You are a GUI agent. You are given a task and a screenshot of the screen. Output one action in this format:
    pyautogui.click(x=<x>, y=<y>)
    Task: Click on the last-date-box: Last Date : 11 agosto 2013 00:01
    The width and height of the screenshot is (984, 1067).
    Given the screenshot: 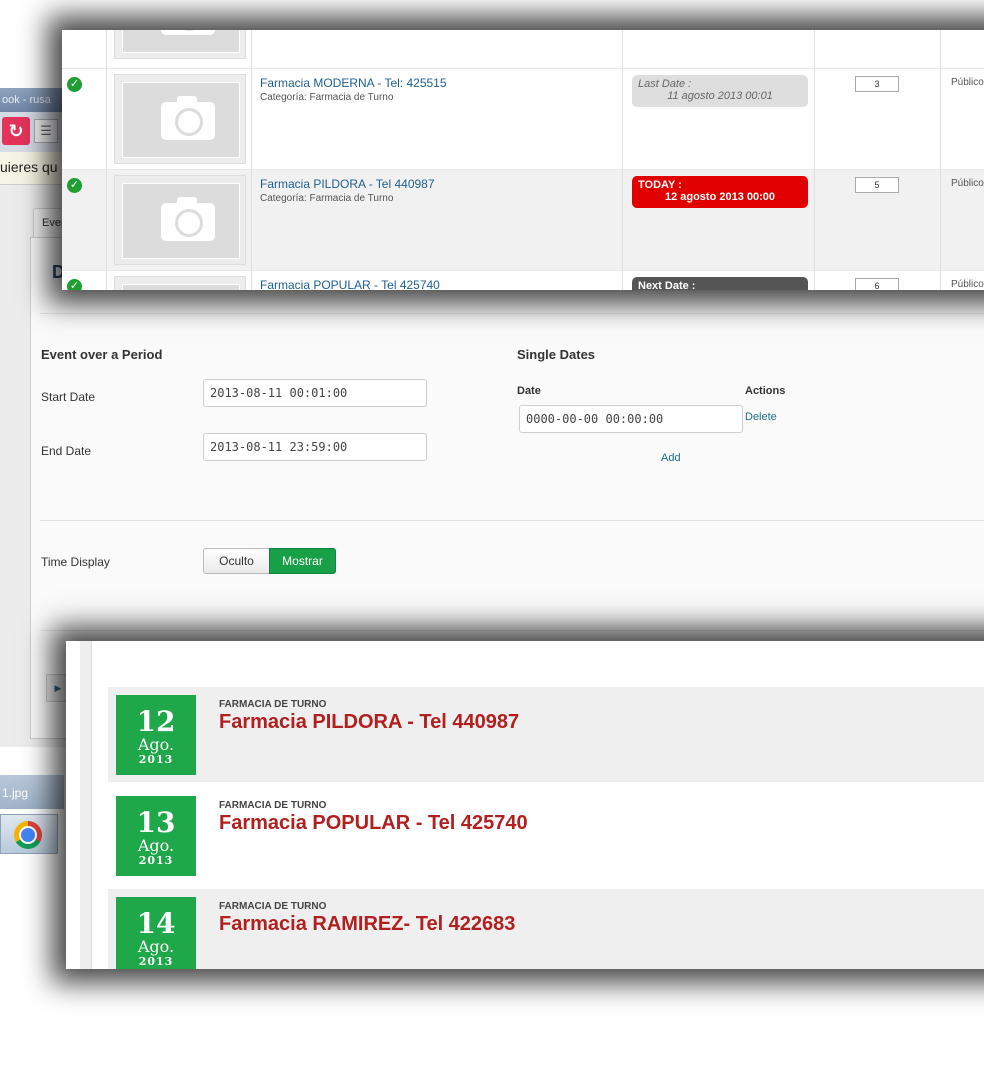 What is the action you would take?
    pyautogui.click(x=720, y=91)
    